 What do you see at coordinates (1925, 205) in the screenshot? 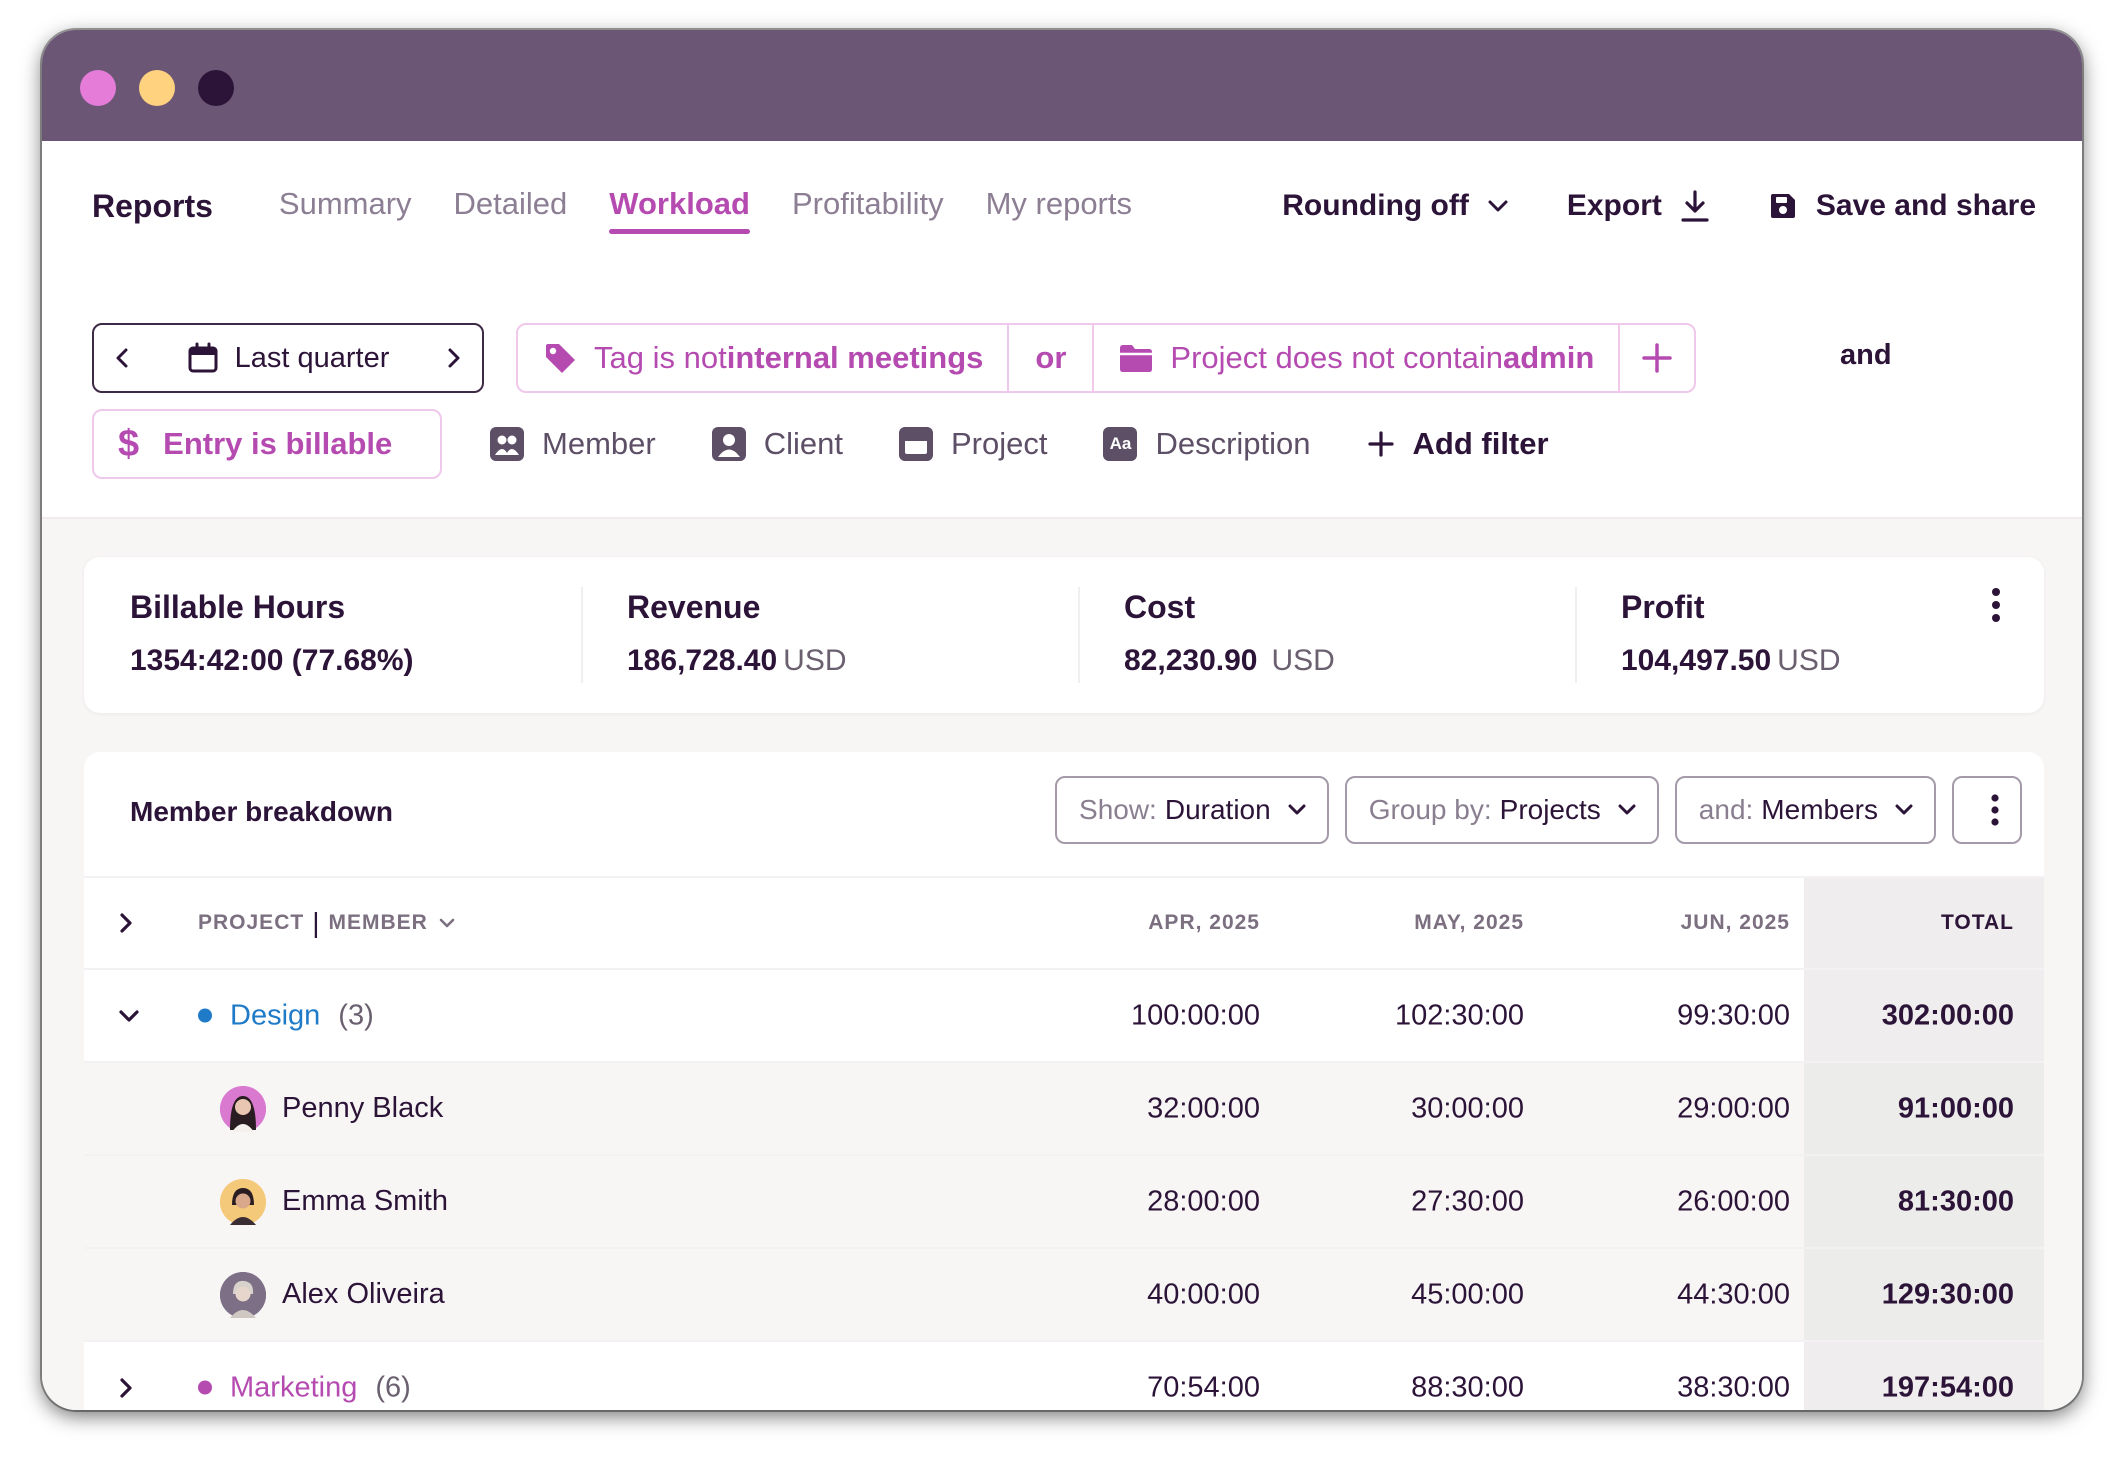
I see `save-share-label: Save and share` at bounding box center [1925, 205].